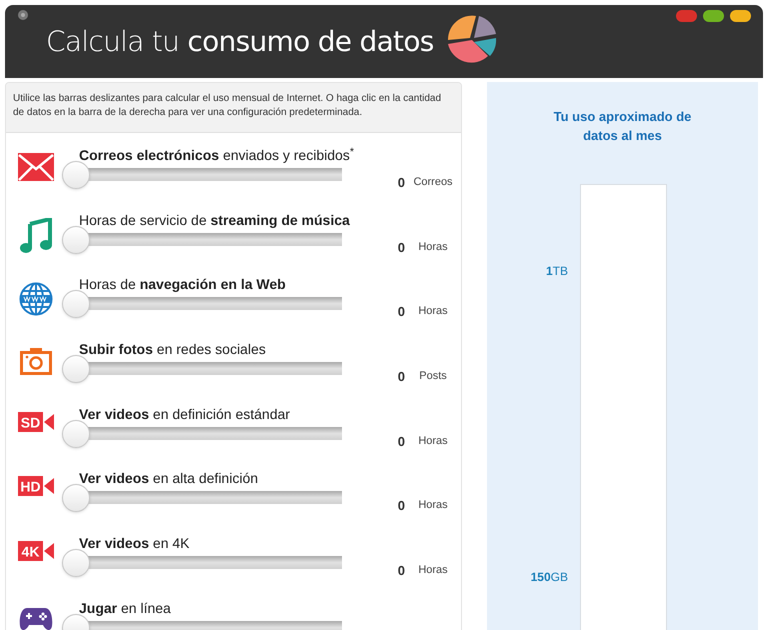 The width and height of the screenshot is (768, 630). I want to click on activity-label: Ver videos en definición estándar, so click(184, 414).